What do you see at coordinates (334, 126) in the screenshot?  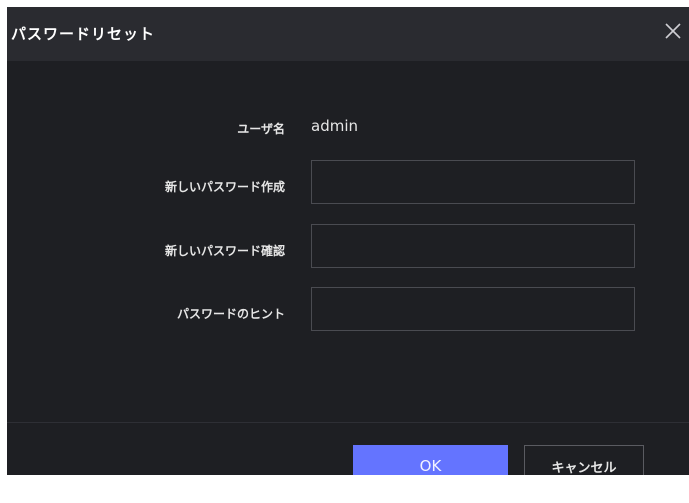 I see `username-value: admin` at bounding box center [334, 126].